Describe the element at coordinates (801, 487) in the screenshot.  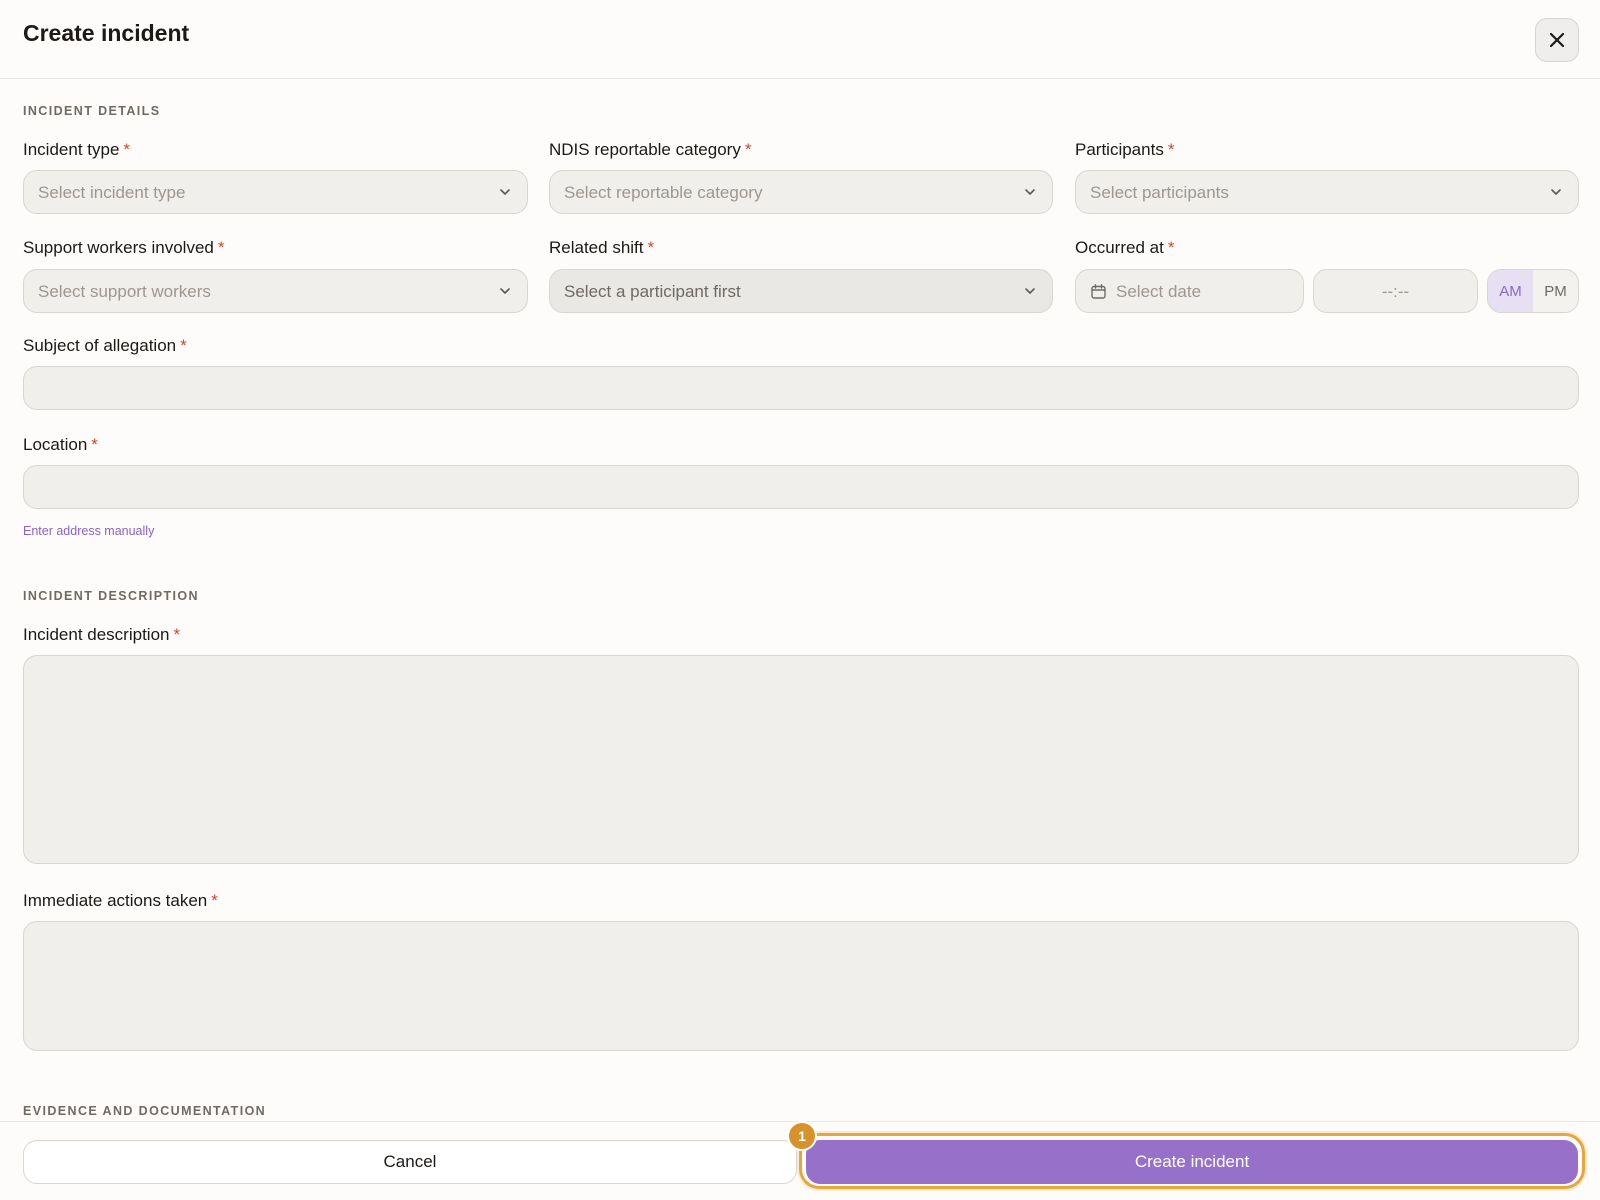
I see `location-input` at that location.